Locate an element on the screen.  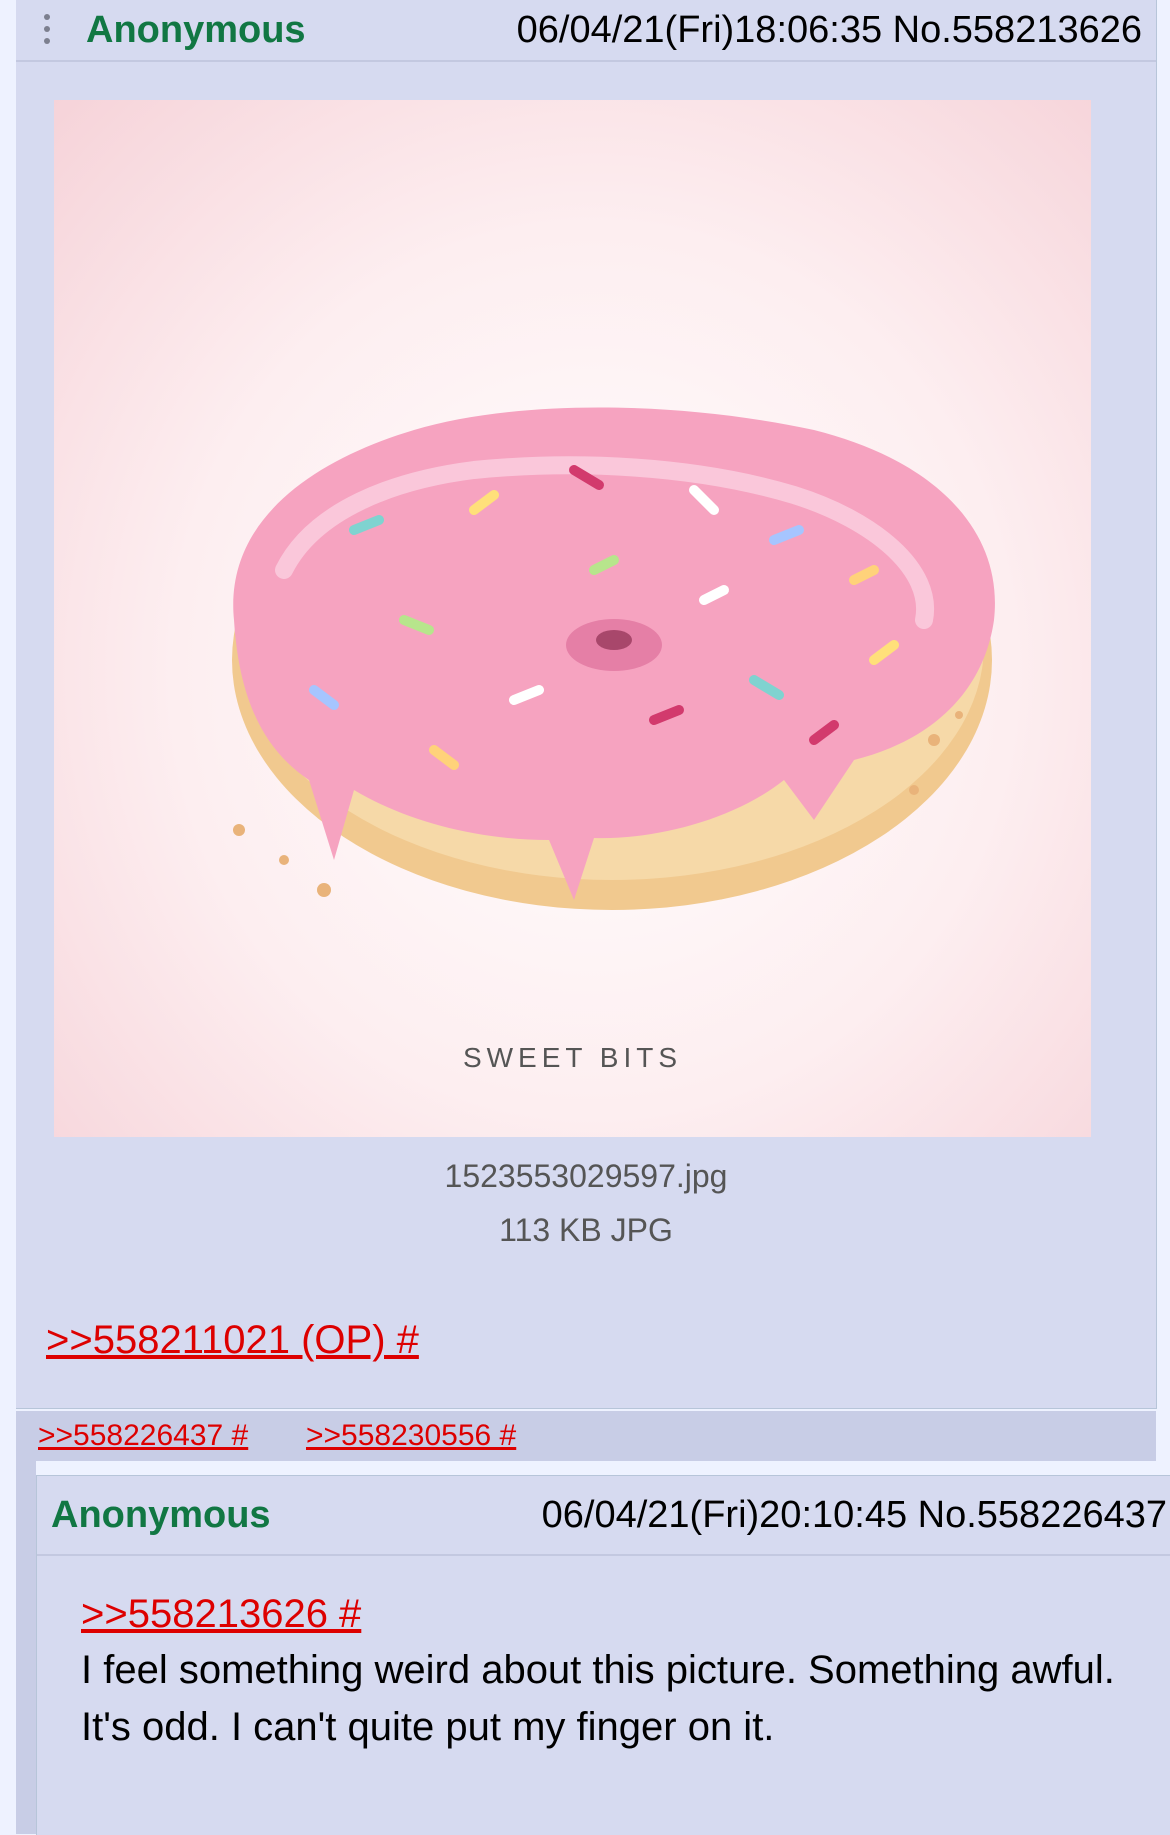
reply-indent is located at coordinates (26, 1647).